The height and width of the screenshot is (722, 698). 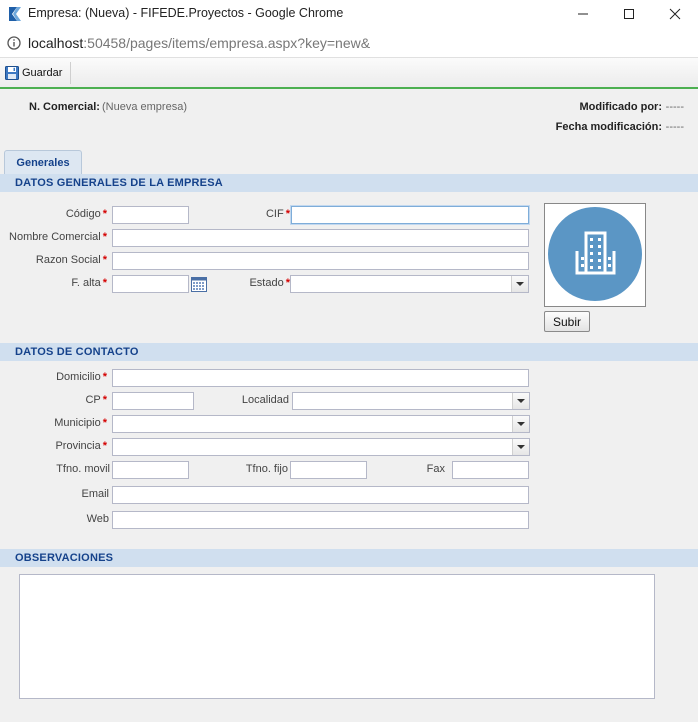 I want to click on info-icon, so click(x=14, y=43).